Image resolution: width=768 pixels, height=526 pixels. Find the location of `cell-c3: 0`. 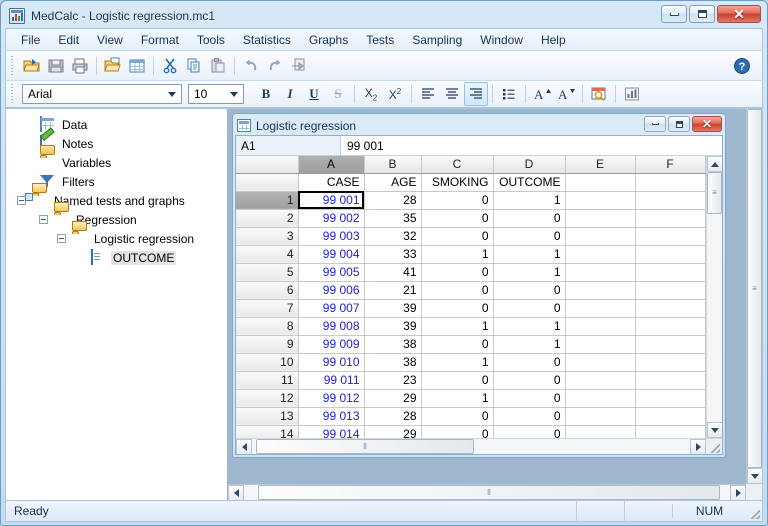

cell-c3: 0 is located at coordinates (457, 236).